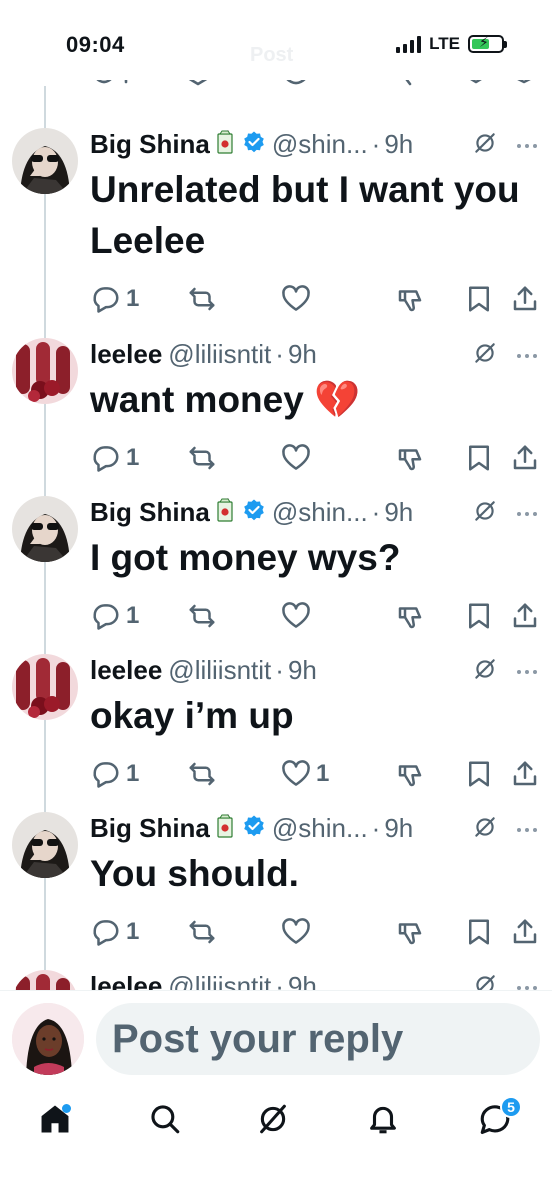 This screenshot has width=552, height=1200. Describe the element at coordinates (500, 1119) in the screenshot. I see `messages-icon: 5` at that location.